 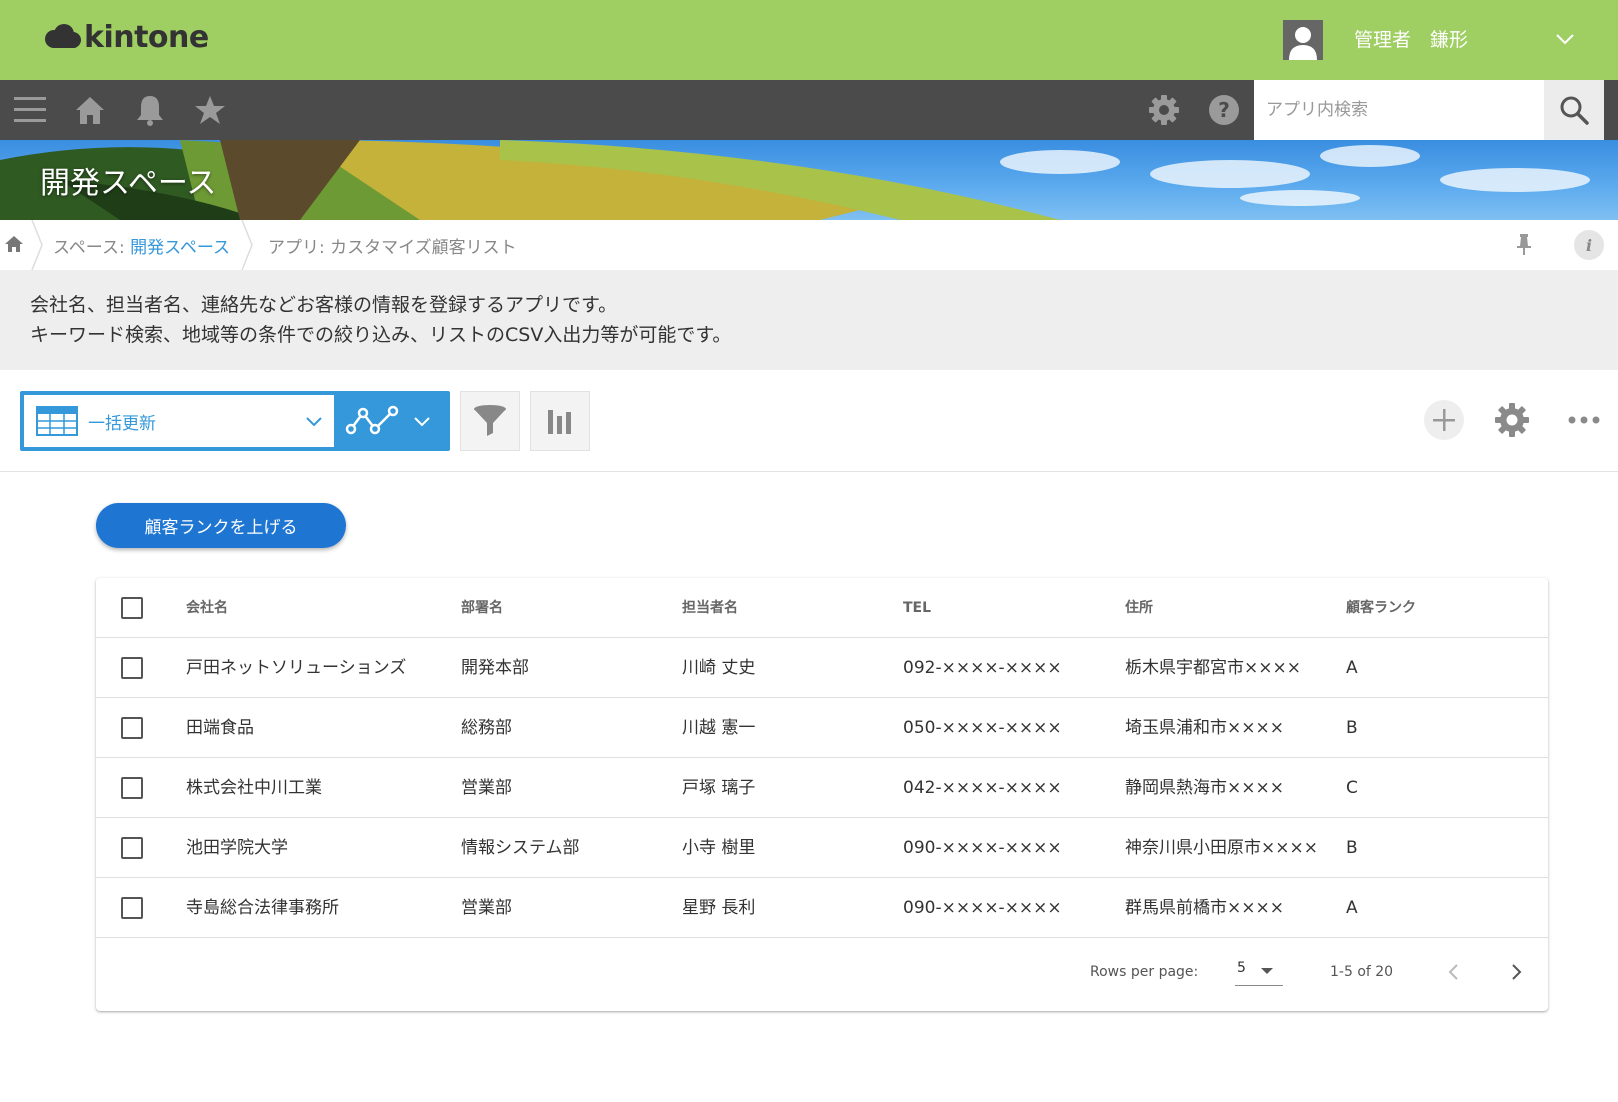 I want to click on bar-chart-icon, so click(x=559, y=422).